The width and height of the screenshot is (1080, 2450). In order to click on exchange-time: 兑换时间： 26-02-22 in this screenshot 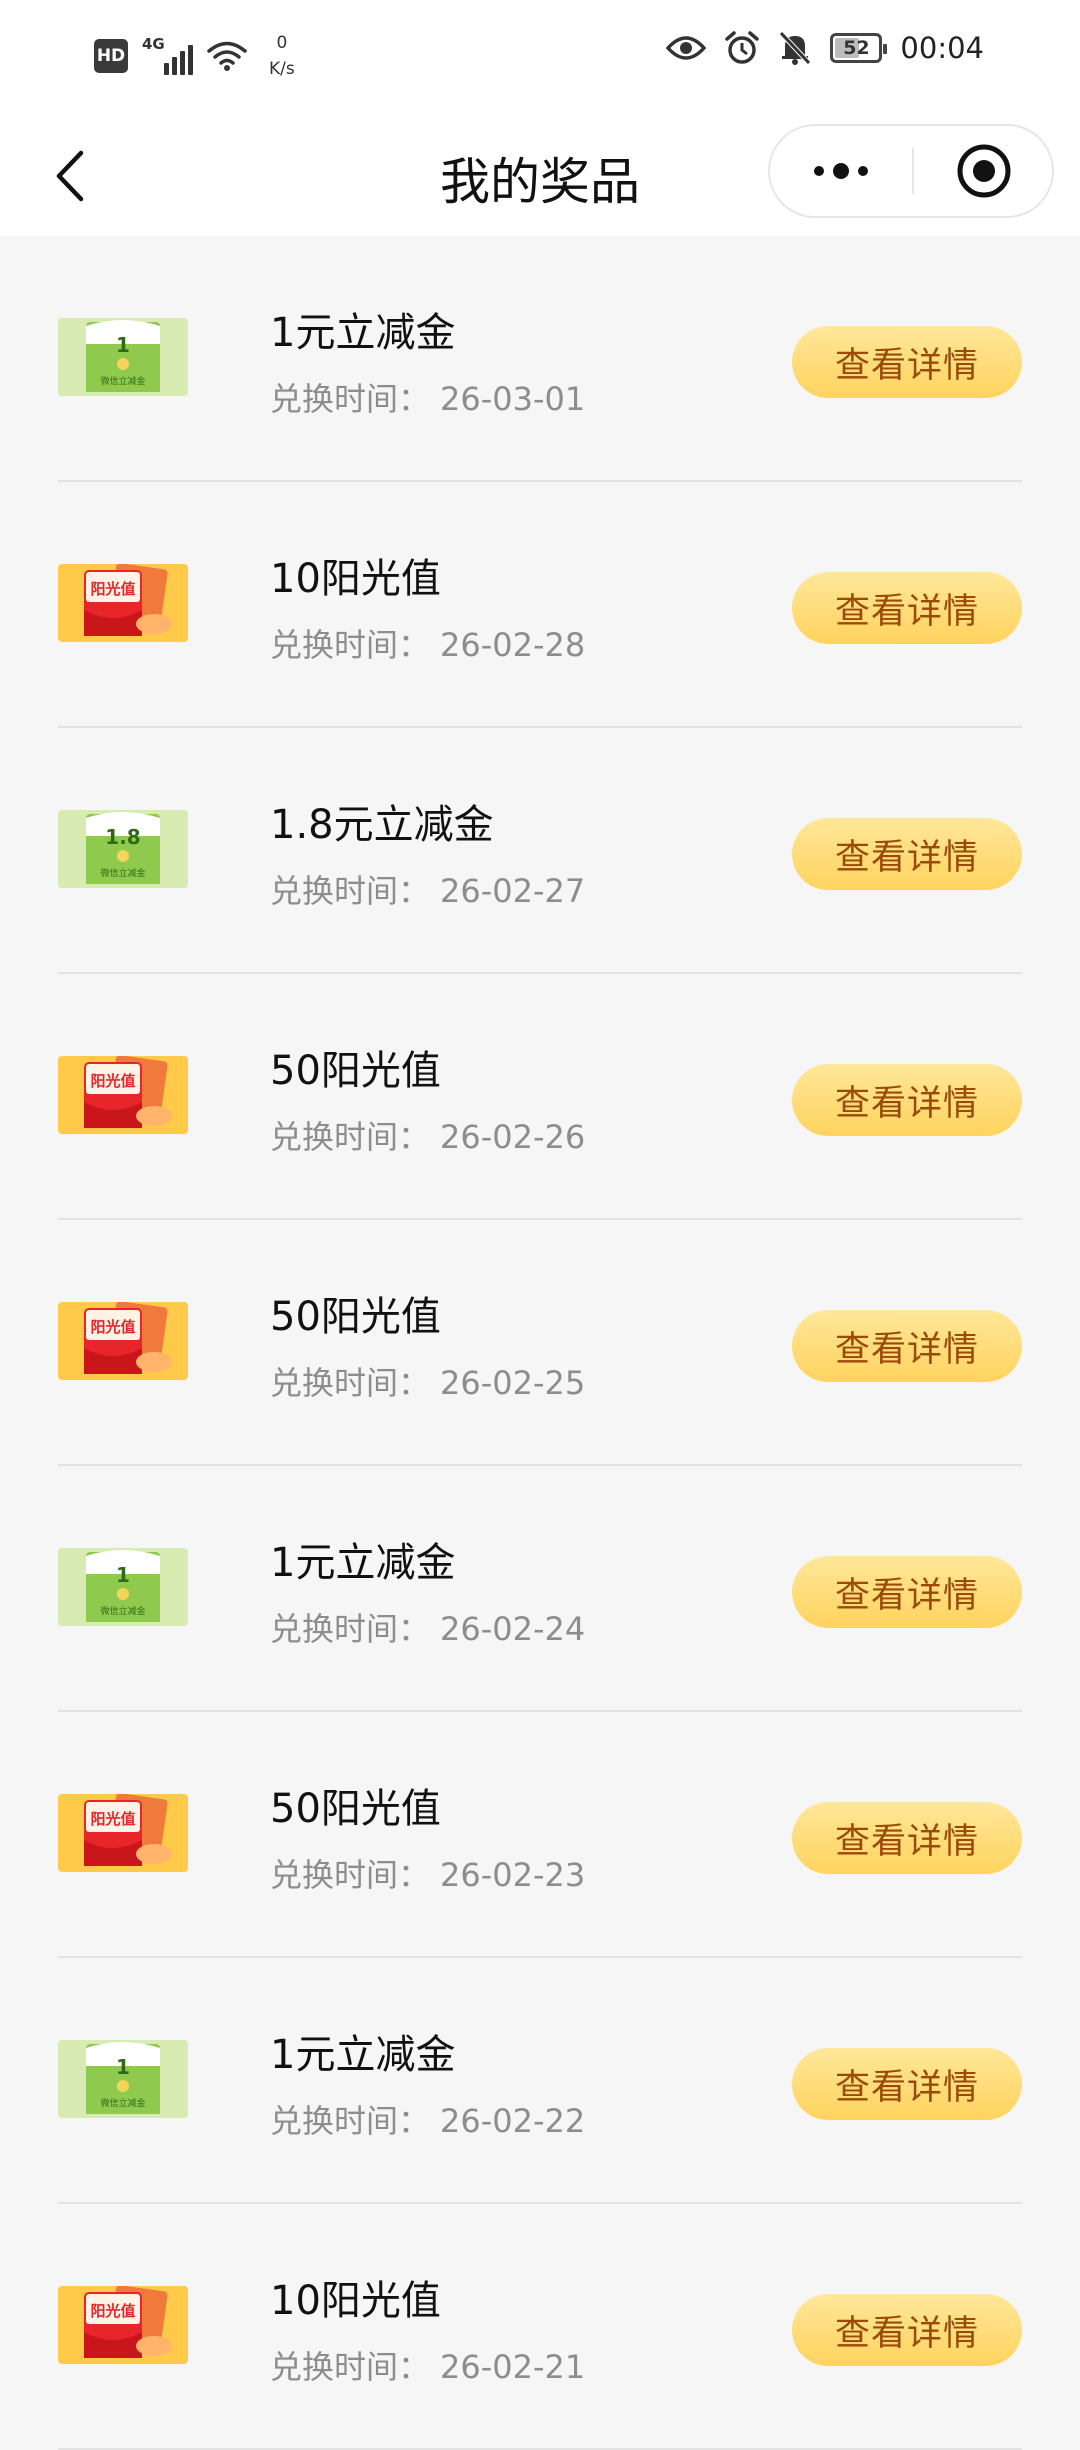, I will do `click(427, 2119)`.